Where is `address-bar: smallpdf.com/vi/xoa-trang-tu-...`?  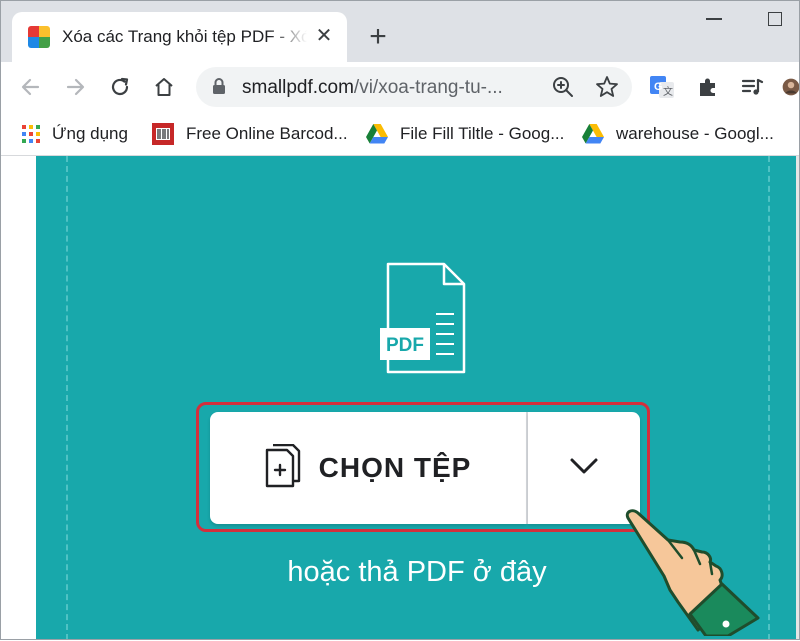
address-bar: smallpdf.com/vi/xoa-trang-tu-... is located at coordinates (414, 87).